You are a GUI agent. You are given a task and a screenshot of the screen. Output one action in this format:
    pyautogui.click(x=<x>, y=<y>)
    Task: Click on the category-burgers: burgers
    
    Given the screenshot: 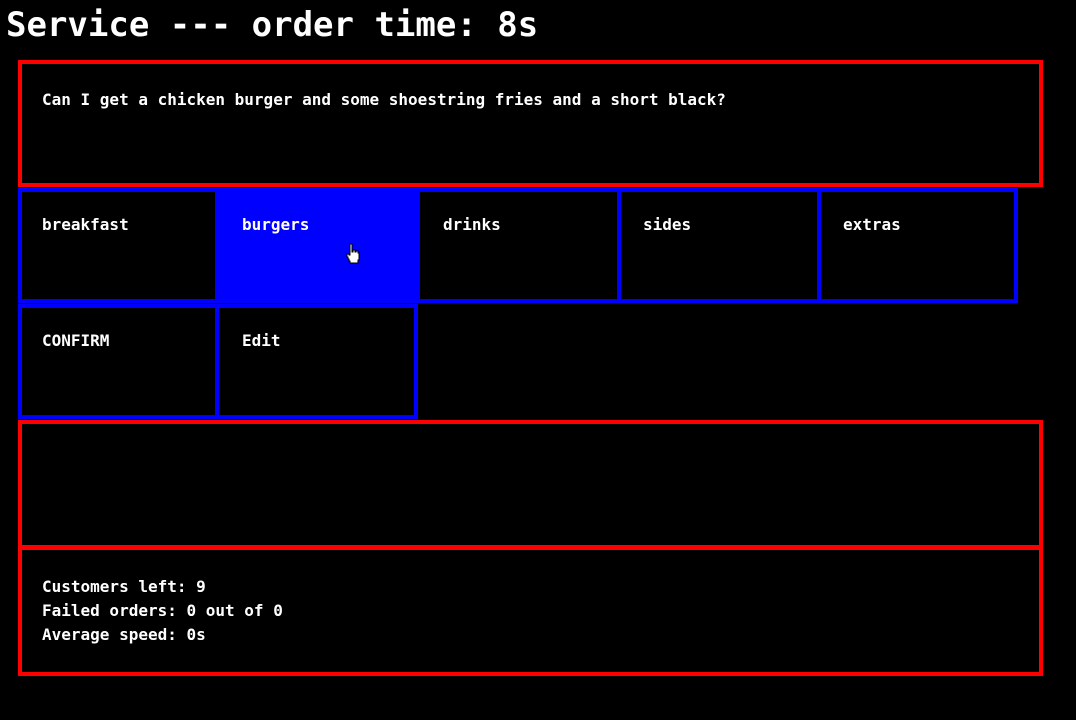 What is the action you would take?
    pyautogui.click(x=317, y=245)
    